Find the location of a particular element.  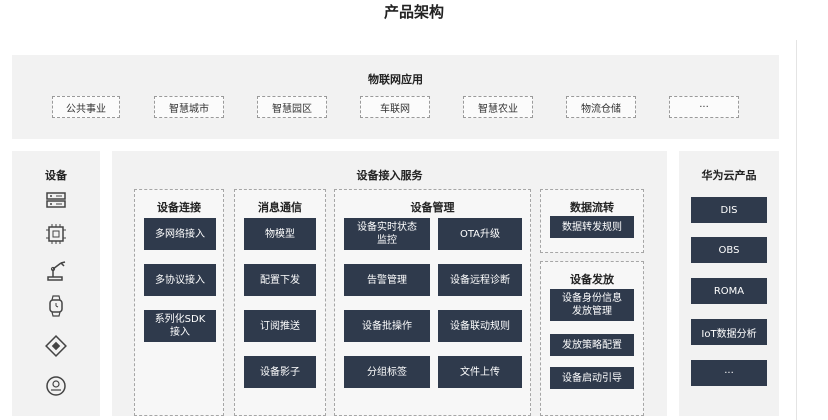

identity-provisioning-block: 设备身份信息 发放管理 is located at coordinates (592, 305).